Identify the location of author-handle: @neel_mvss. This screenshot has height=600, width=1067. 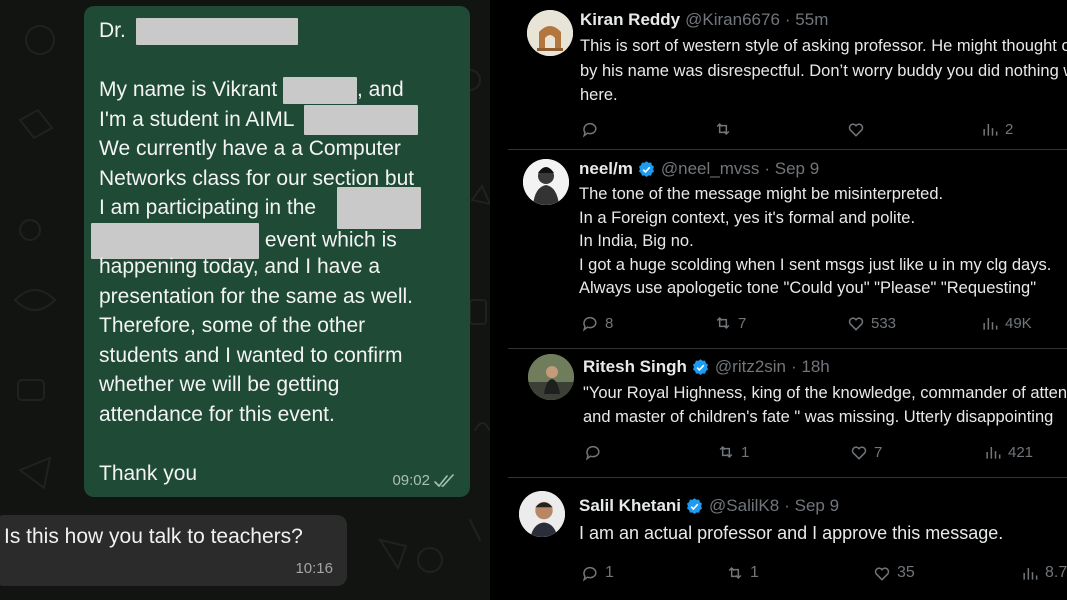
(710, 169).